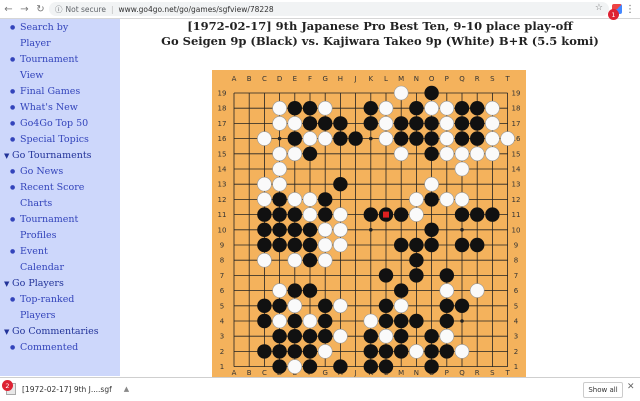 The height and width of the screenshot is (401, 640). What do you see at coordinates (40, 9) in the screenshot?
I see `reload-icon: ↻` at bounding box center [40, 9].